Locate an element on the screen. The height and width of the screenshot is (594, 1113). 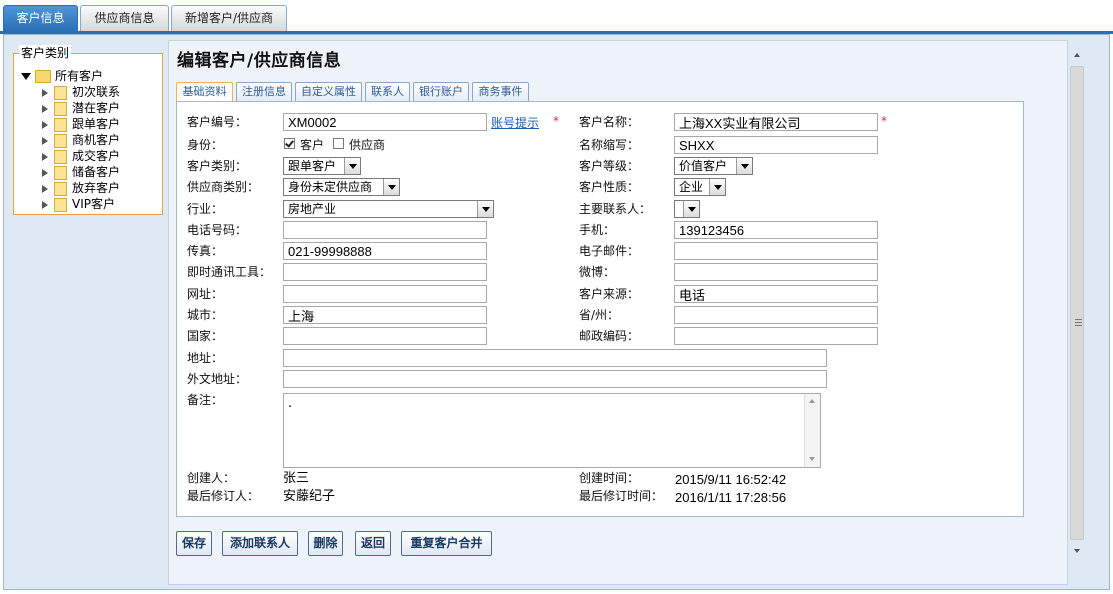
tab-contacts: 联系人 is located at coordinates (387, 91).